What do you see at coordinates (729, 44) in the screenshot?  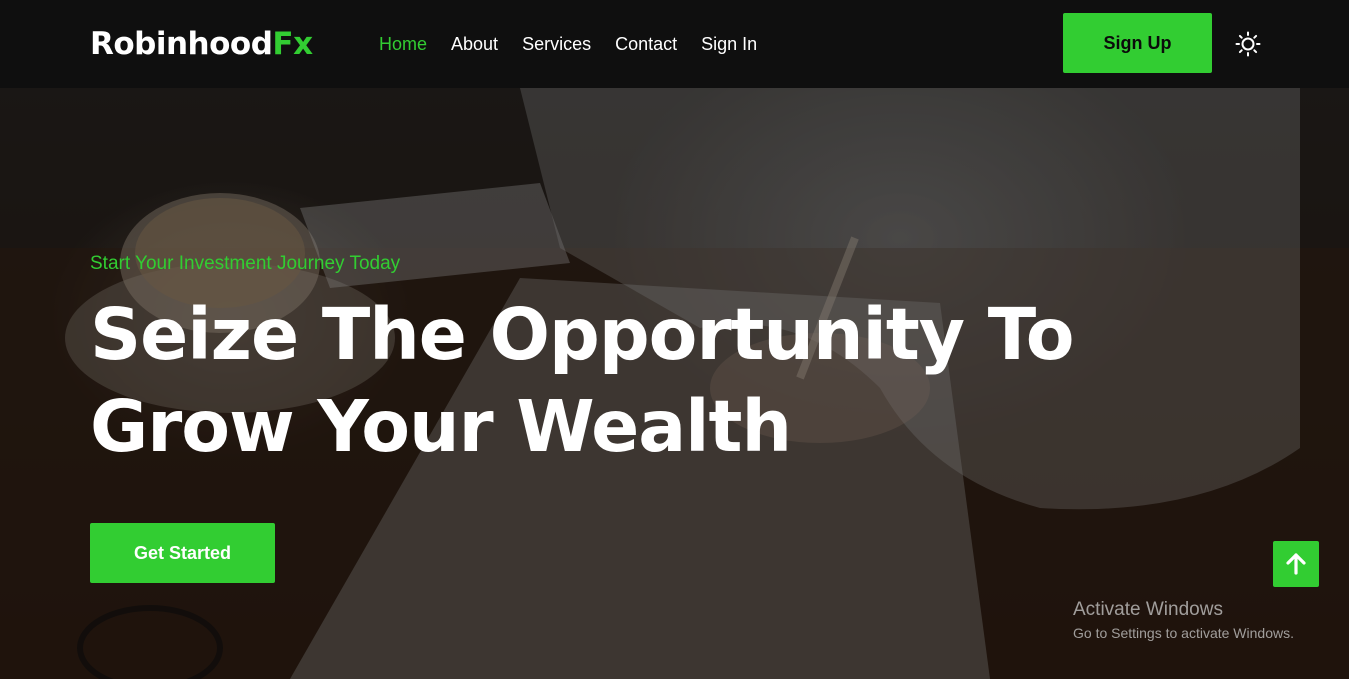 I see `nav-link-sign-in: Sign In` at bounding box center [729, 44].